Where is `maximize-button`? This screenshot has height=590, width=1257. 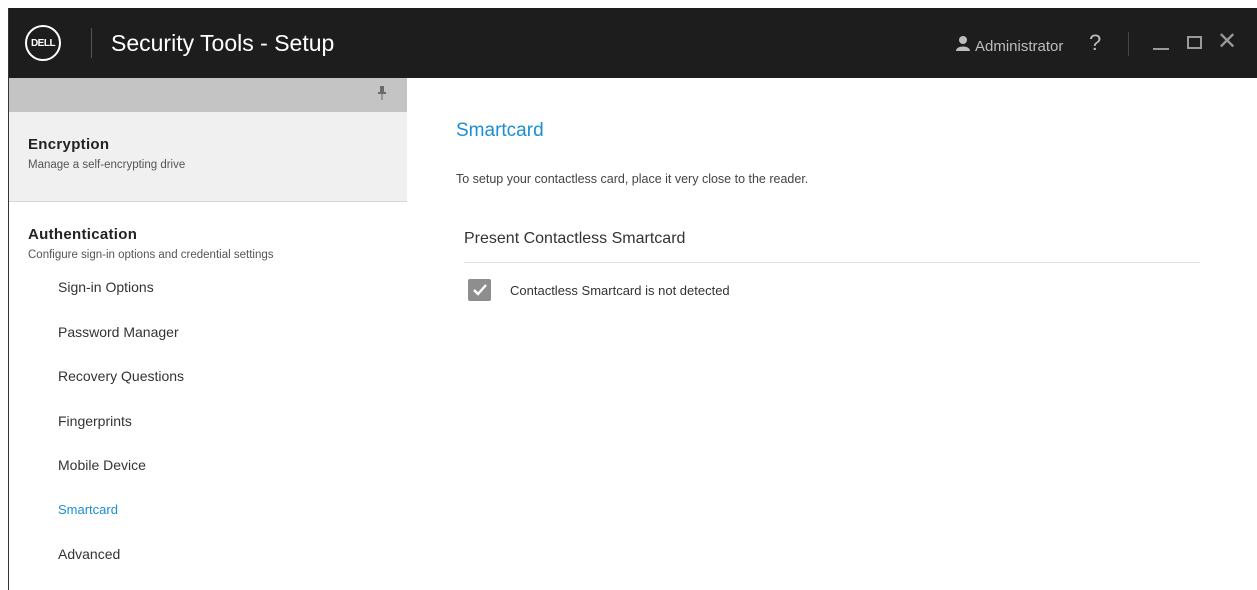 maximize-button is located at coordinates (1194, 42).